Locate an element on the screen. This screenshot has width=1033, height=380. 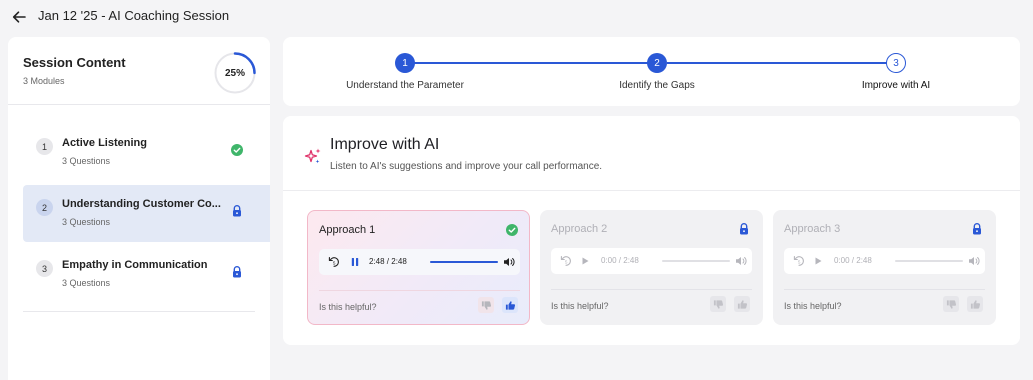
module-number: 1 is located at coordinates (44, 146).